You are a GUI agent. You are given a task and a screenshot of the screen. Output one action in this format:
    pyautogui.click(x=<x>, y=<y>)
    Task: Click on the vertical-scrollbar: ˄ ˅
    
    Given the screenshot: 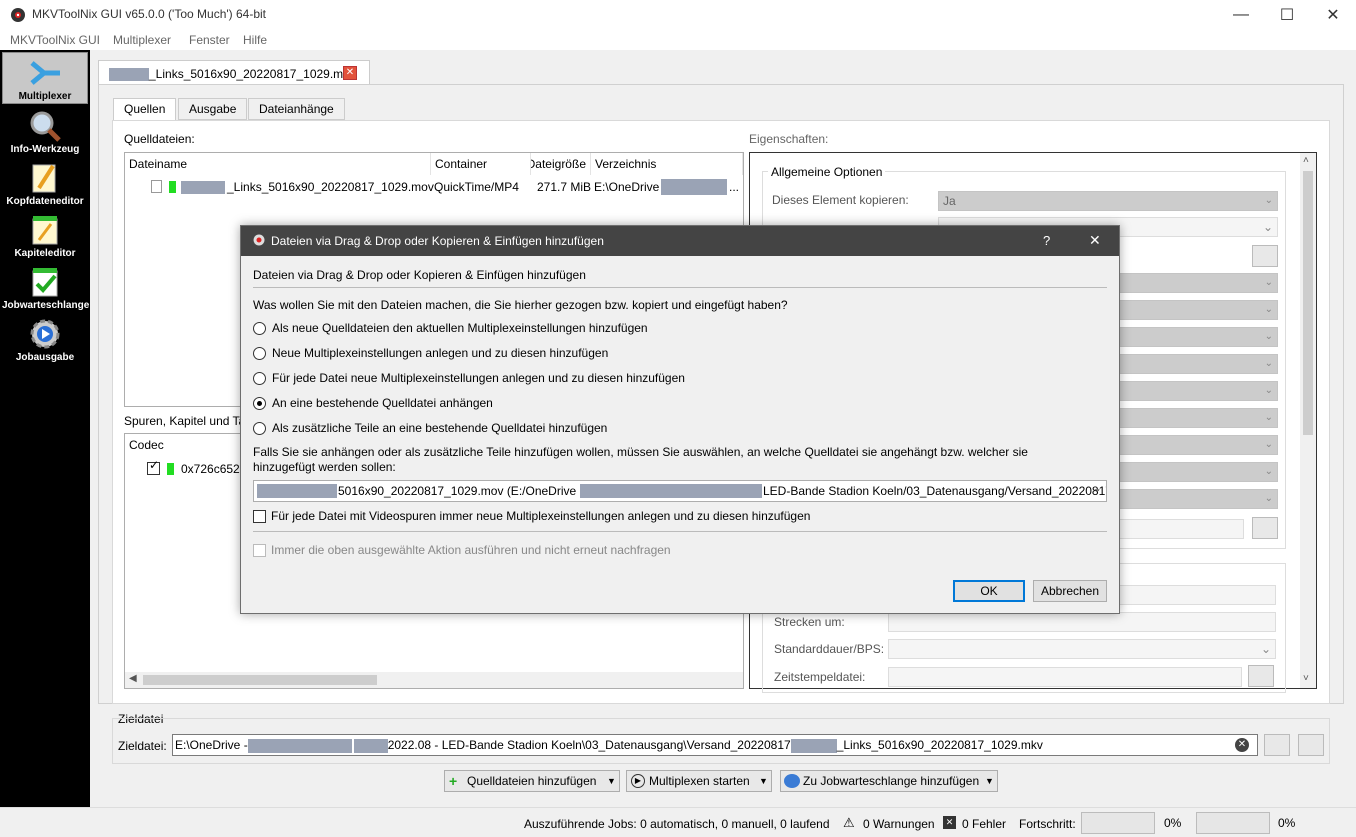 What is the action you would take?
    pyautogui.click(x=1308, y=420)
    